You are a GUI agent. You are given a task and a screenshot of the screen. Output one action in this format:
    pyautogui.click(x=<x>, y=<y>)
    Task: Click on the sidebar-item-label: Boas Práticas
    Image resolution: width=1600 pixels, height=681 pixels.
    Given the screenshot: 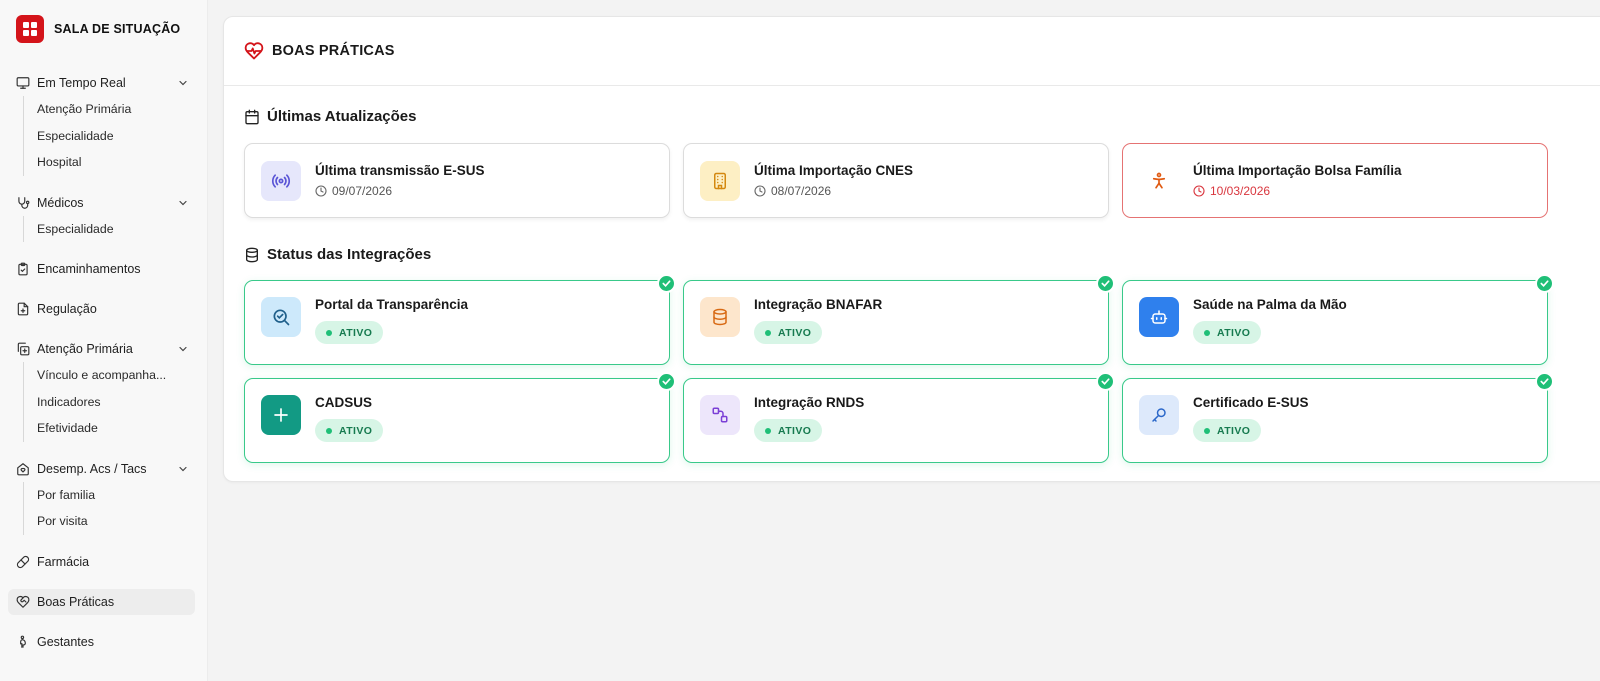 What is the action you would take?
    pyautogui.click(x=76, y=601)
    